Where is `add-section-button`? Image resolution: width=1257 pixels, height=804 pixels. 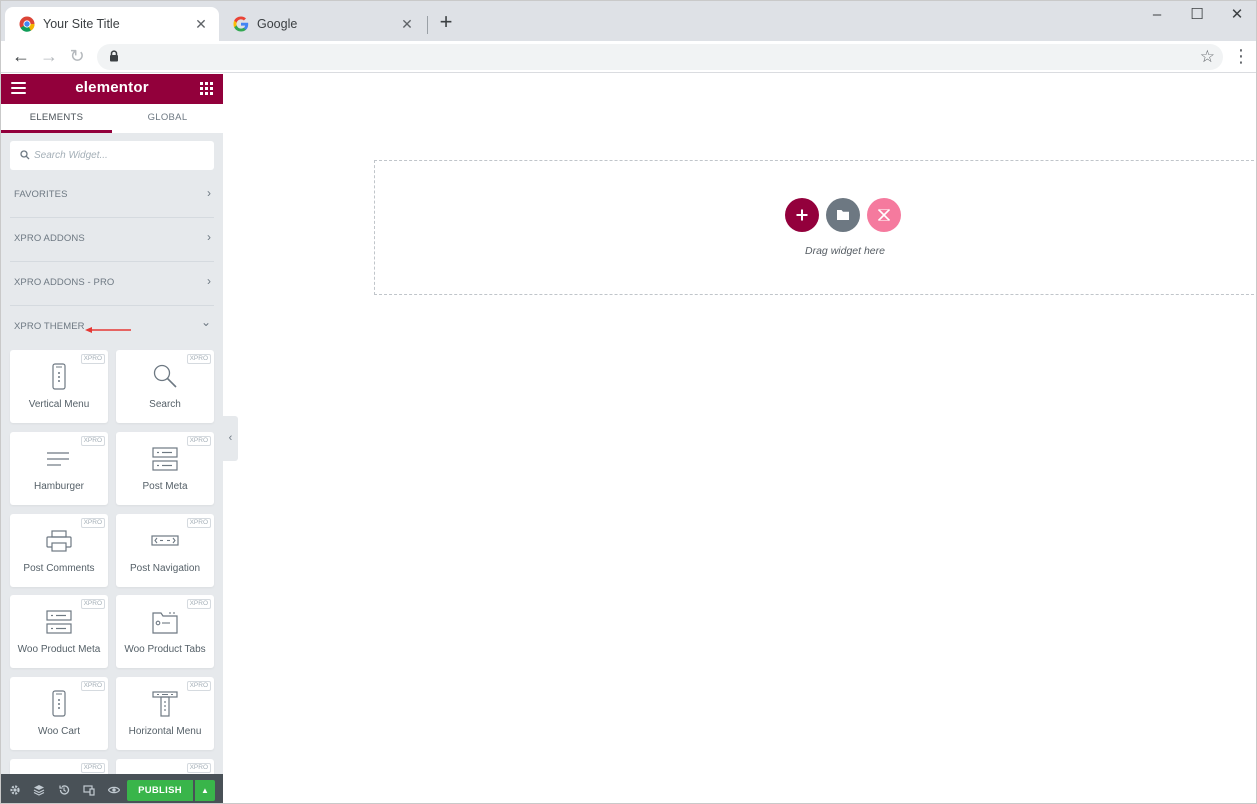
add-section-button is located at coordinates (802, 215).